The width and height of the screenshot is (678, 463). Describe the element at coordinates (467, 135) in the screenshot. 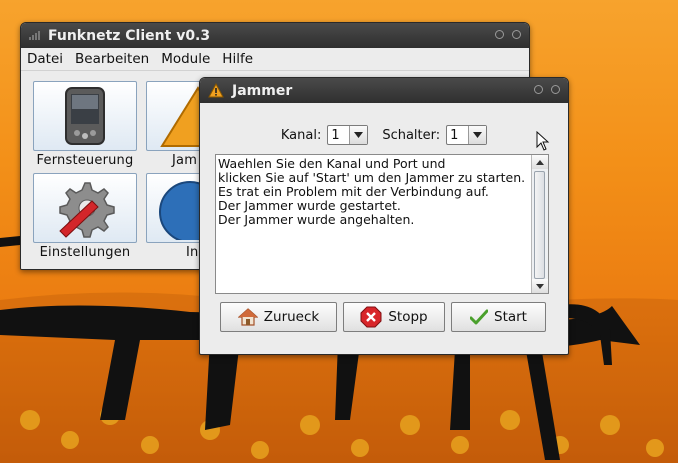

I see `schalter-combobox: 1` at that location.